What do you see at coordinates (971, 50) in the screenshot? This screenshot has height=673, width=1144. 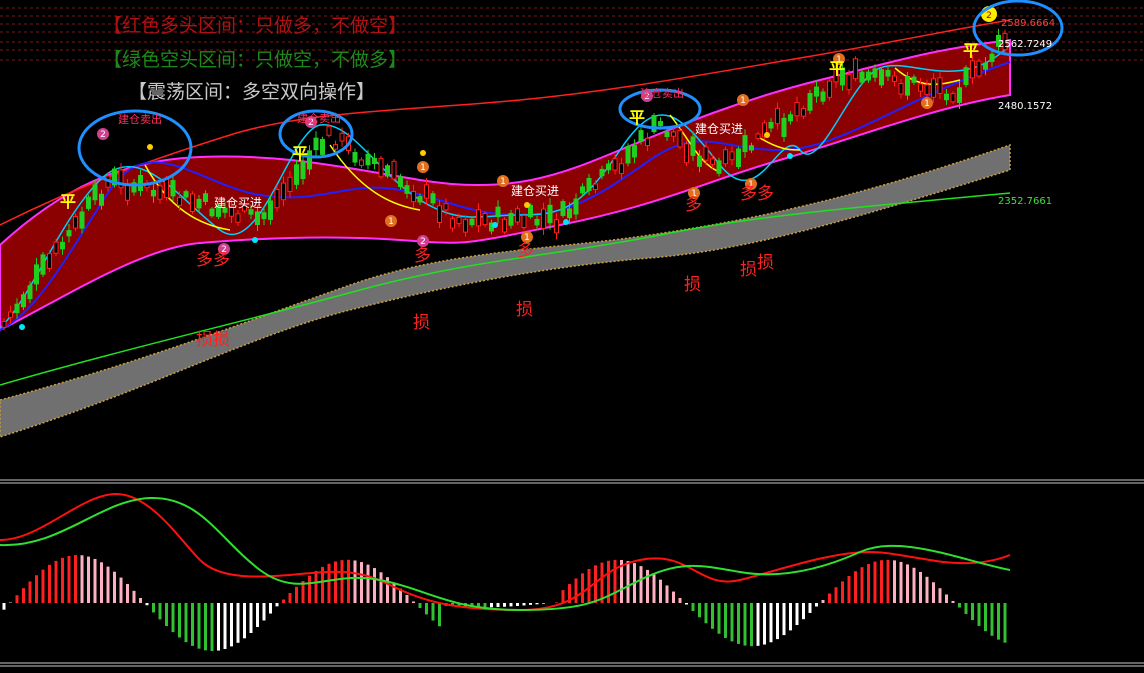 I see `close-label: 平` at bounding box center [971, 50].